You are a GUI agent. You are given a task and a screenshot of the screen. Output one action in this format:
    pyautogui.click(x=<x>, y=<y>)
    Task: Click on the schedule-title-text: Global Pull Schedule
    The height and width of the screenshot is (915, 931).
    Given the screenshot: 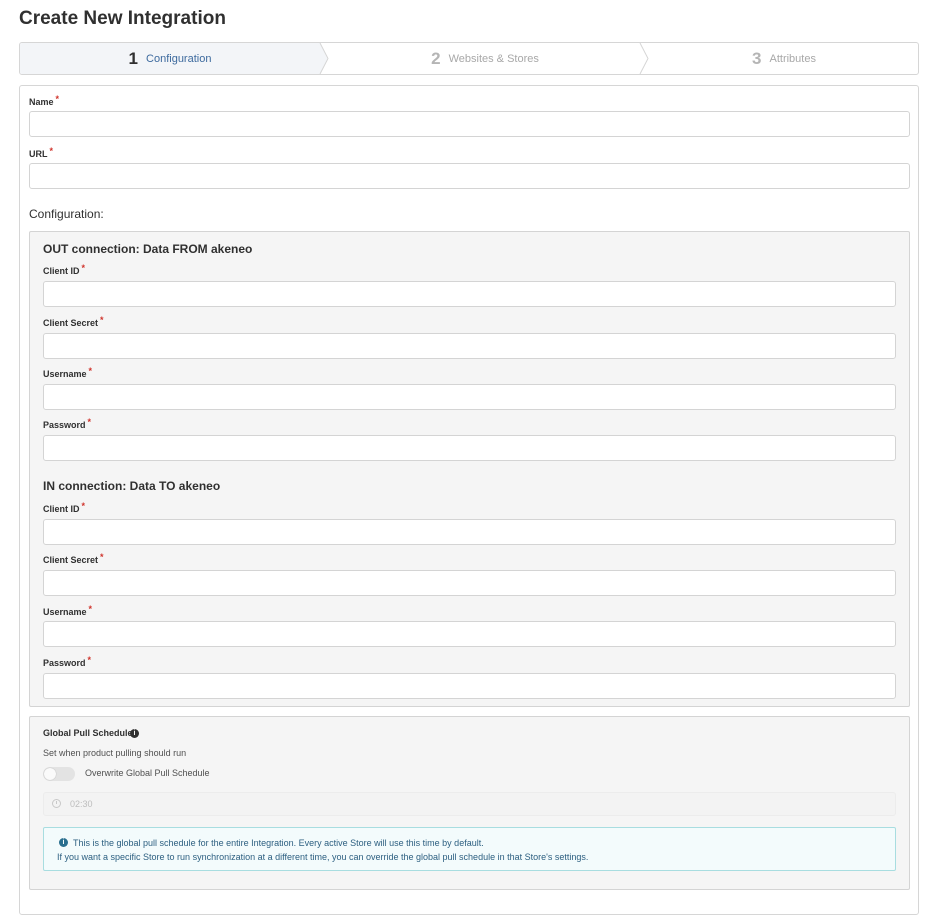 What is the action you would take?
    pyautogui.click(x=88, y=733)
    